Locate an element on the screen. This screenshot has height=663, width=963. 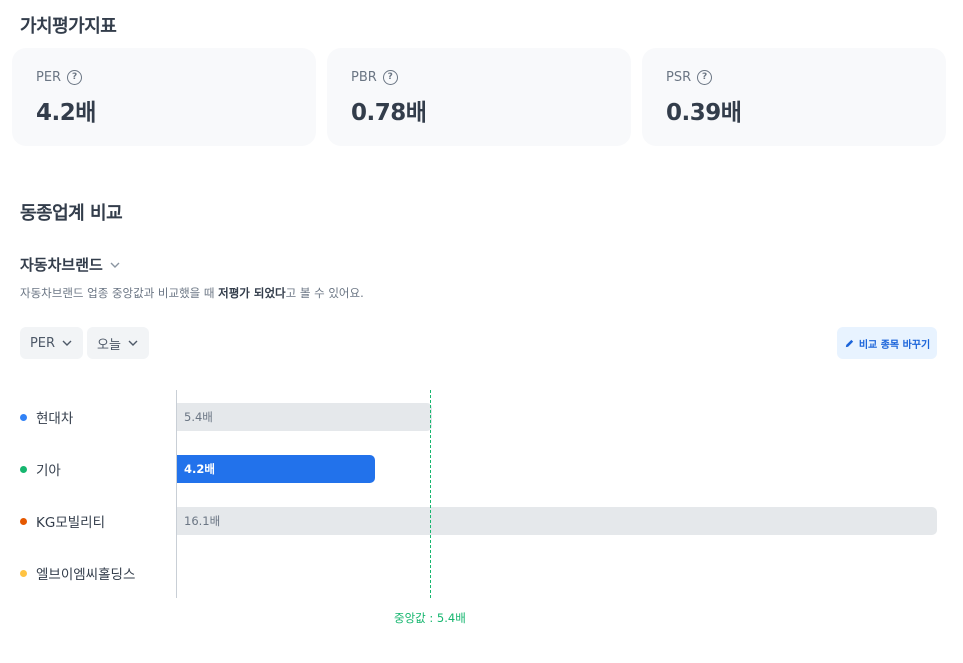
bar-value-label: 16.1배 is located at coordinates (202, 521).